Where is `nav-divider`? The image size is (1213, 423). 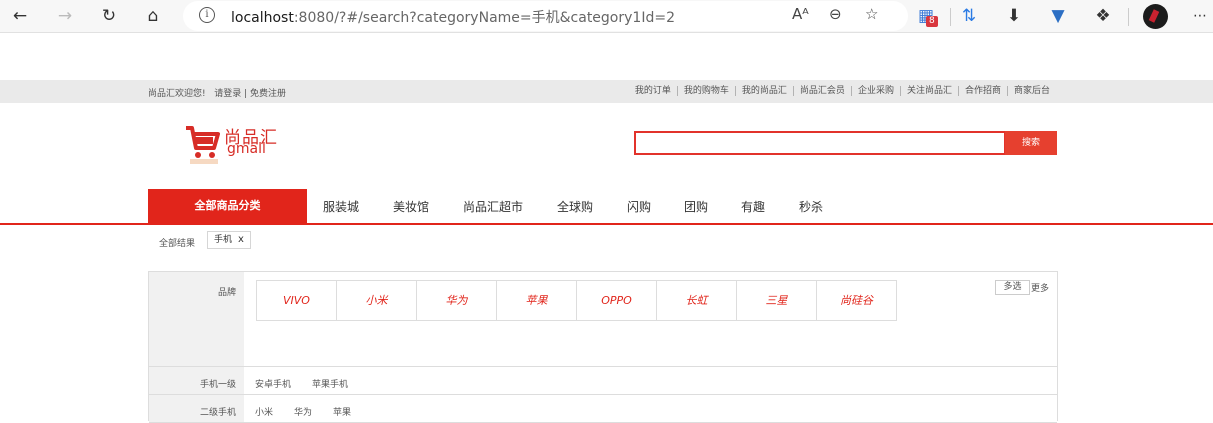 nav-divider is located at coordinates (606, 224).